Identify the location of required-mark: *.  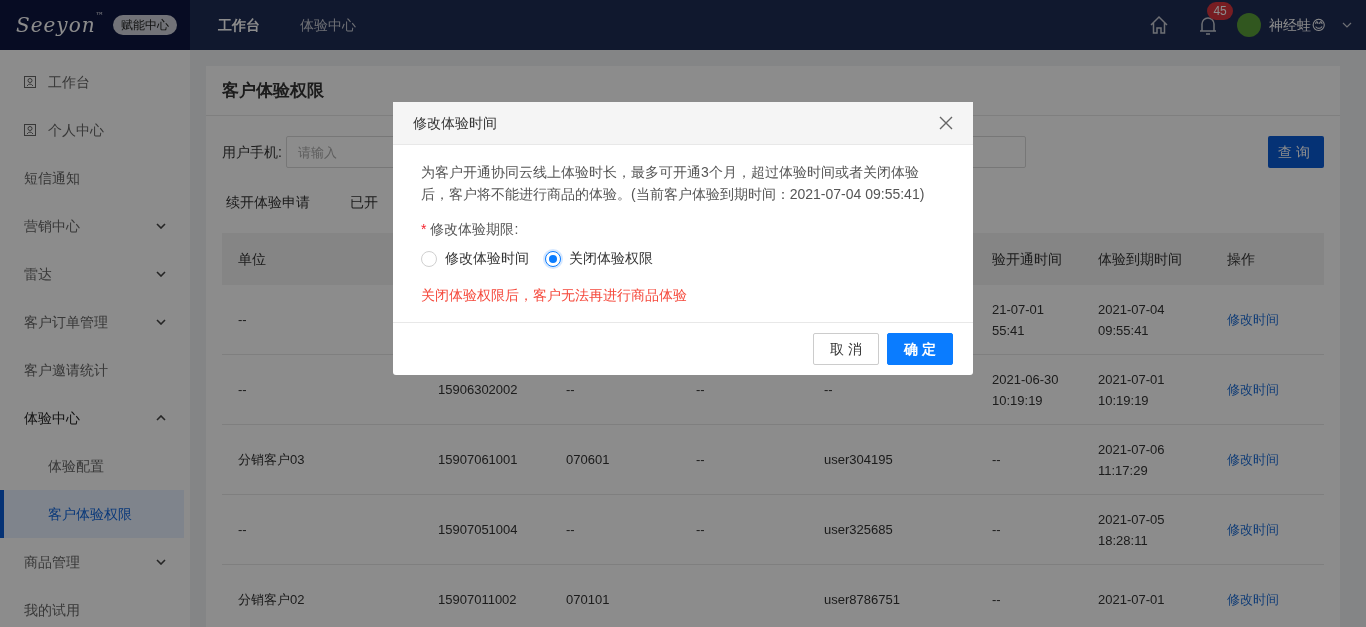
(424, 229).